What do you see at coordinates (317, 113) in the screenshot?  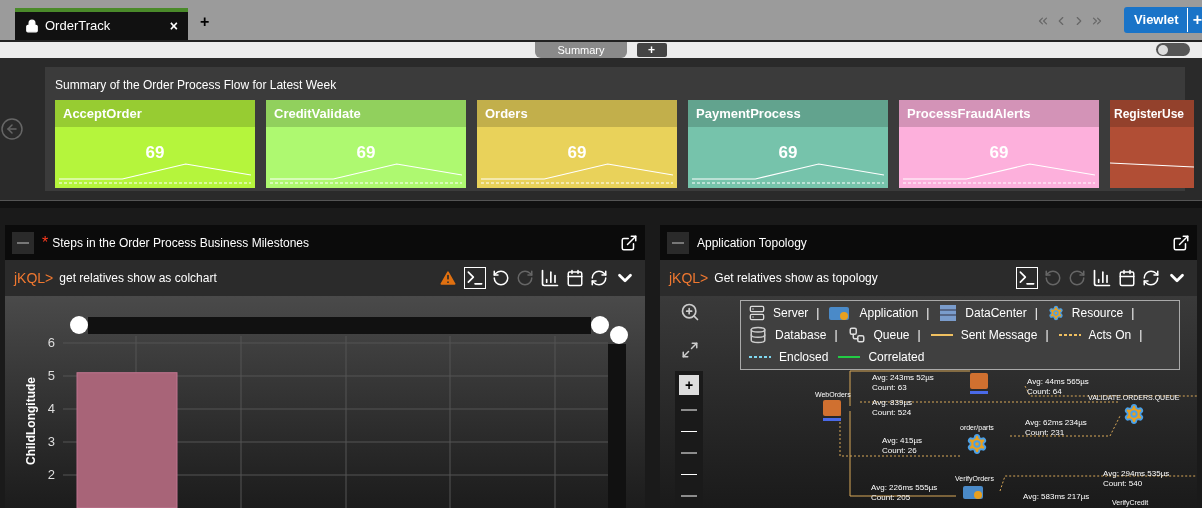 I see `card-title: CreditValidate` at bounding box center [317, 113].